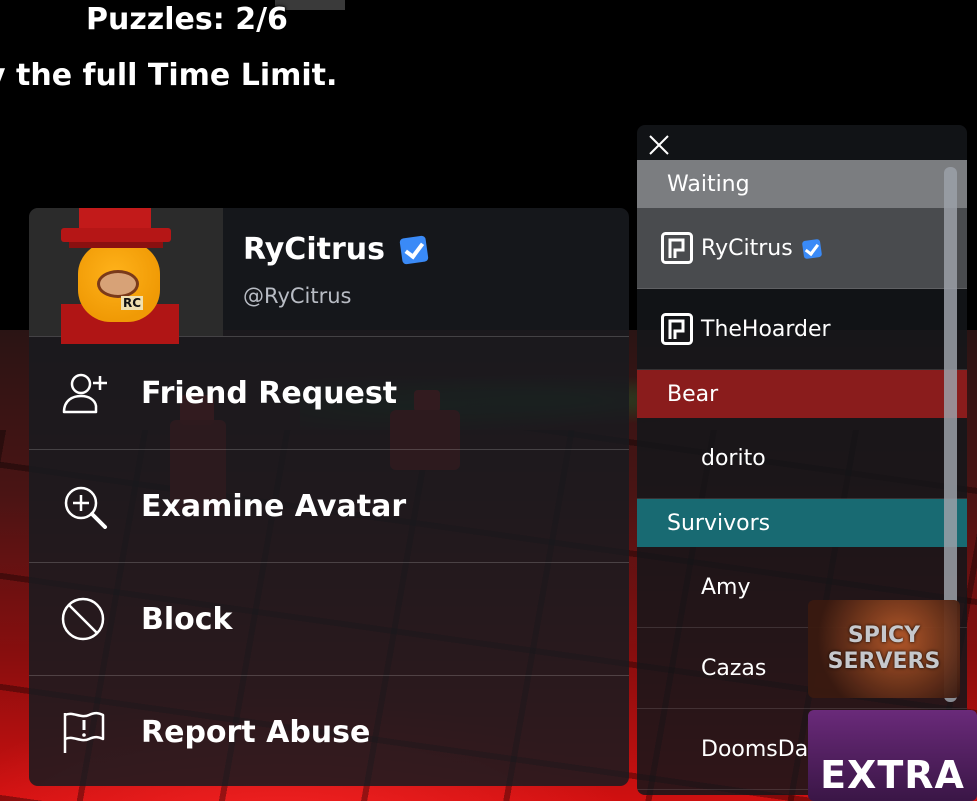  I want to click on avatar-hat-brim, so click(116, 235).